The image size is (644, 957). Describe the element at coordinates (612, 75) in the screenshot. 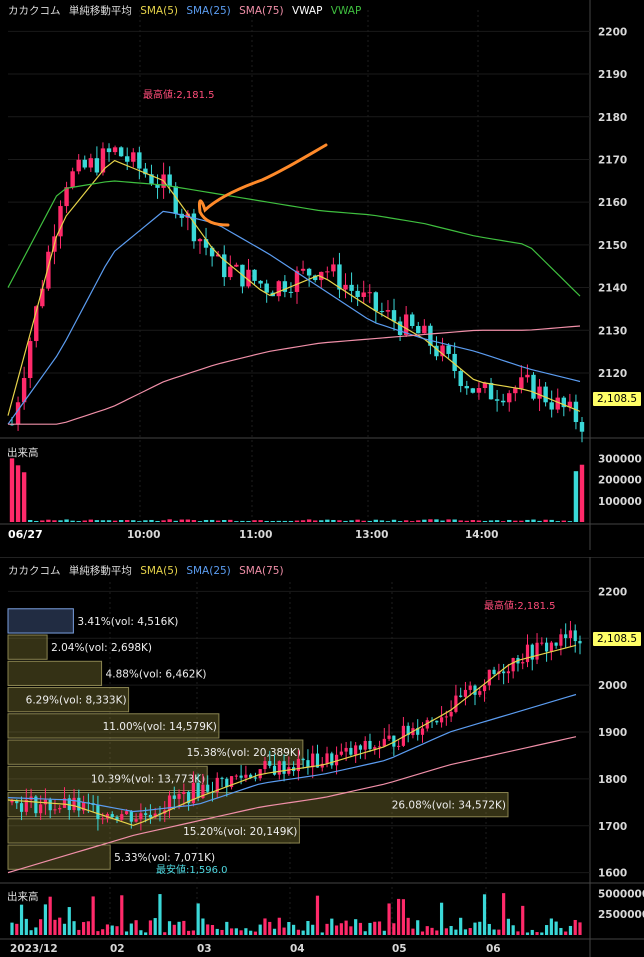

I see `price-tick-label: 2190` at that location.